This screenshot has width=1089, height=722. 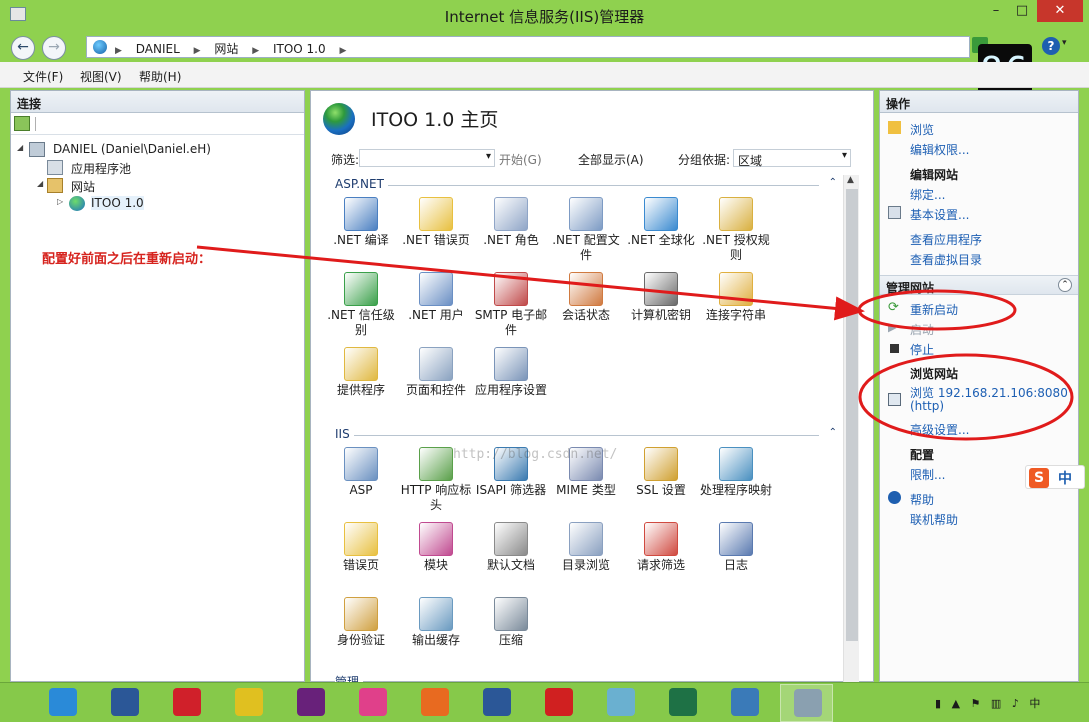 I want to click on taskbar-button-onedrive, so click(x=62, y=703).